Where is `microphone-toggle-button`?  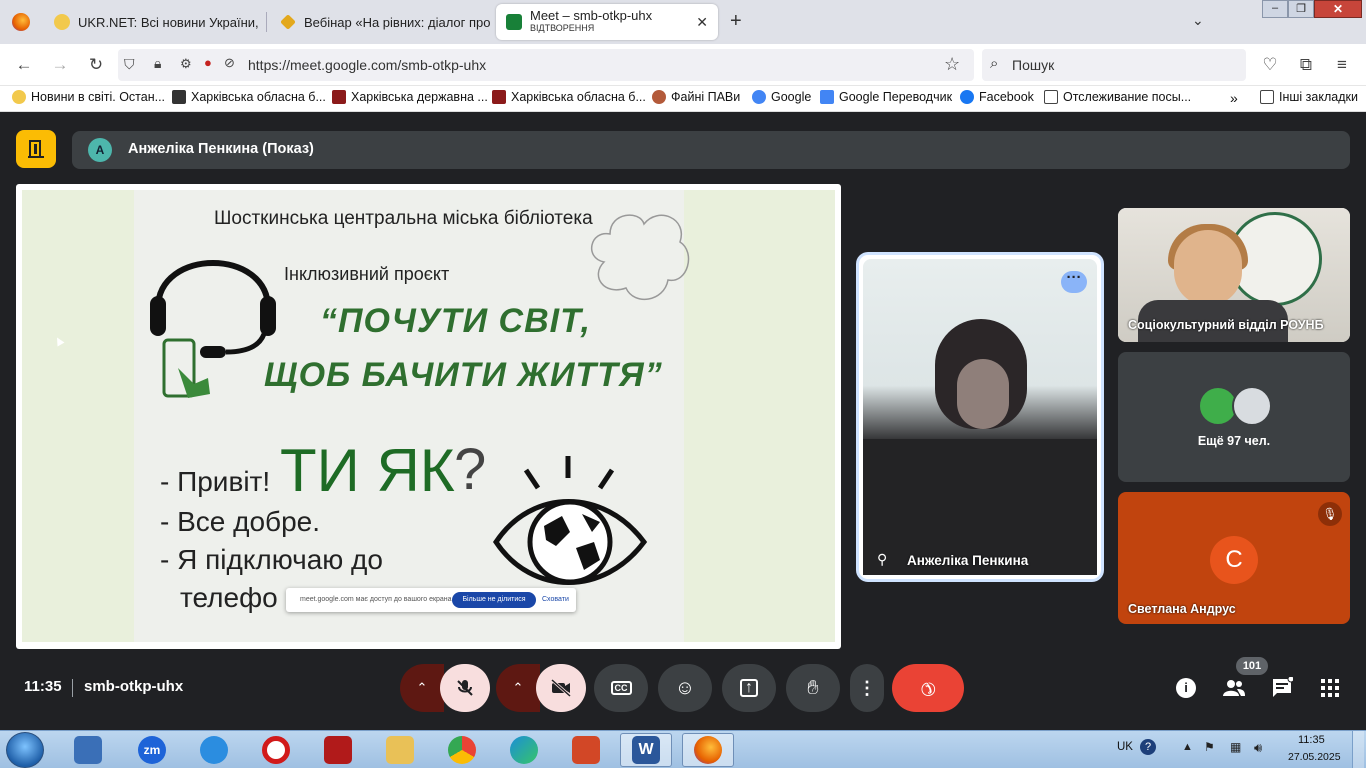 microphone-toggle-button is located at coordinates (465, 688).